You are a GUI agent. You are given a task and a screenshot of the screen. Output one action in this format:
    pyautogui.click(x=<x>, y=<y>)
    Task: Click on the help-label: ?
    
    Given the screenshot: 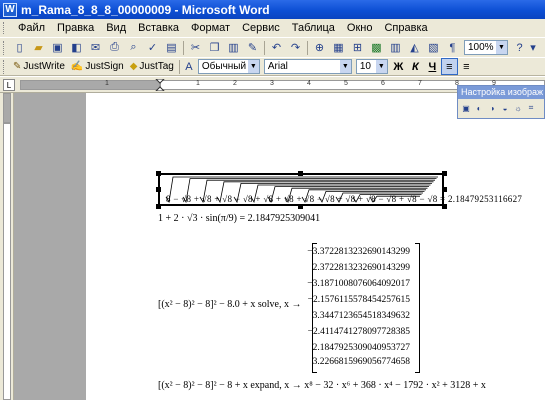 What is the action you would take?
    pyautogui.click(x=519, y=47)
    